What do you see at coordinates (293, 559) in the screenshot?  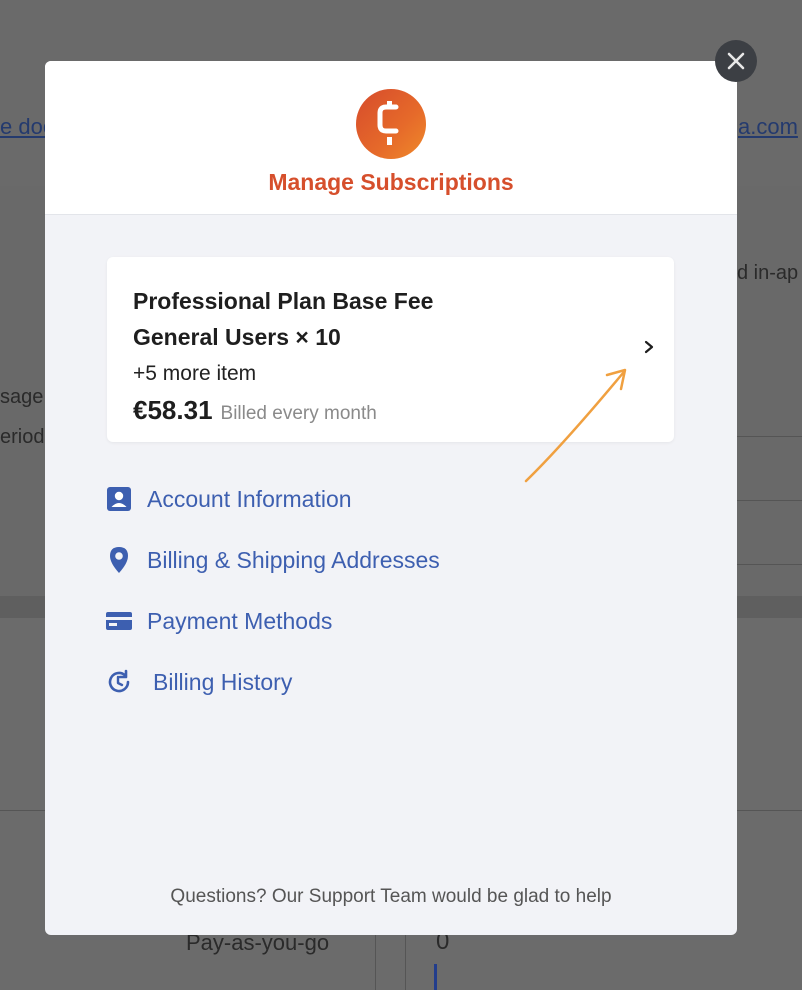 I see `menu-item-label: Billing & Shipping Addresses` at bounding box center [293, 559].